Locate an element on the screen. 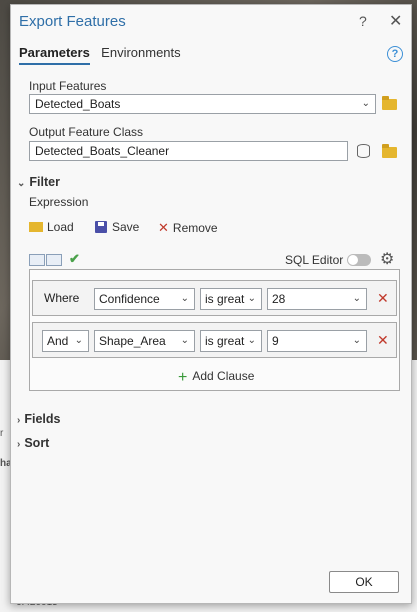 The image size is (417, 612). value-text: 28 is located at coordinates (279, 299).